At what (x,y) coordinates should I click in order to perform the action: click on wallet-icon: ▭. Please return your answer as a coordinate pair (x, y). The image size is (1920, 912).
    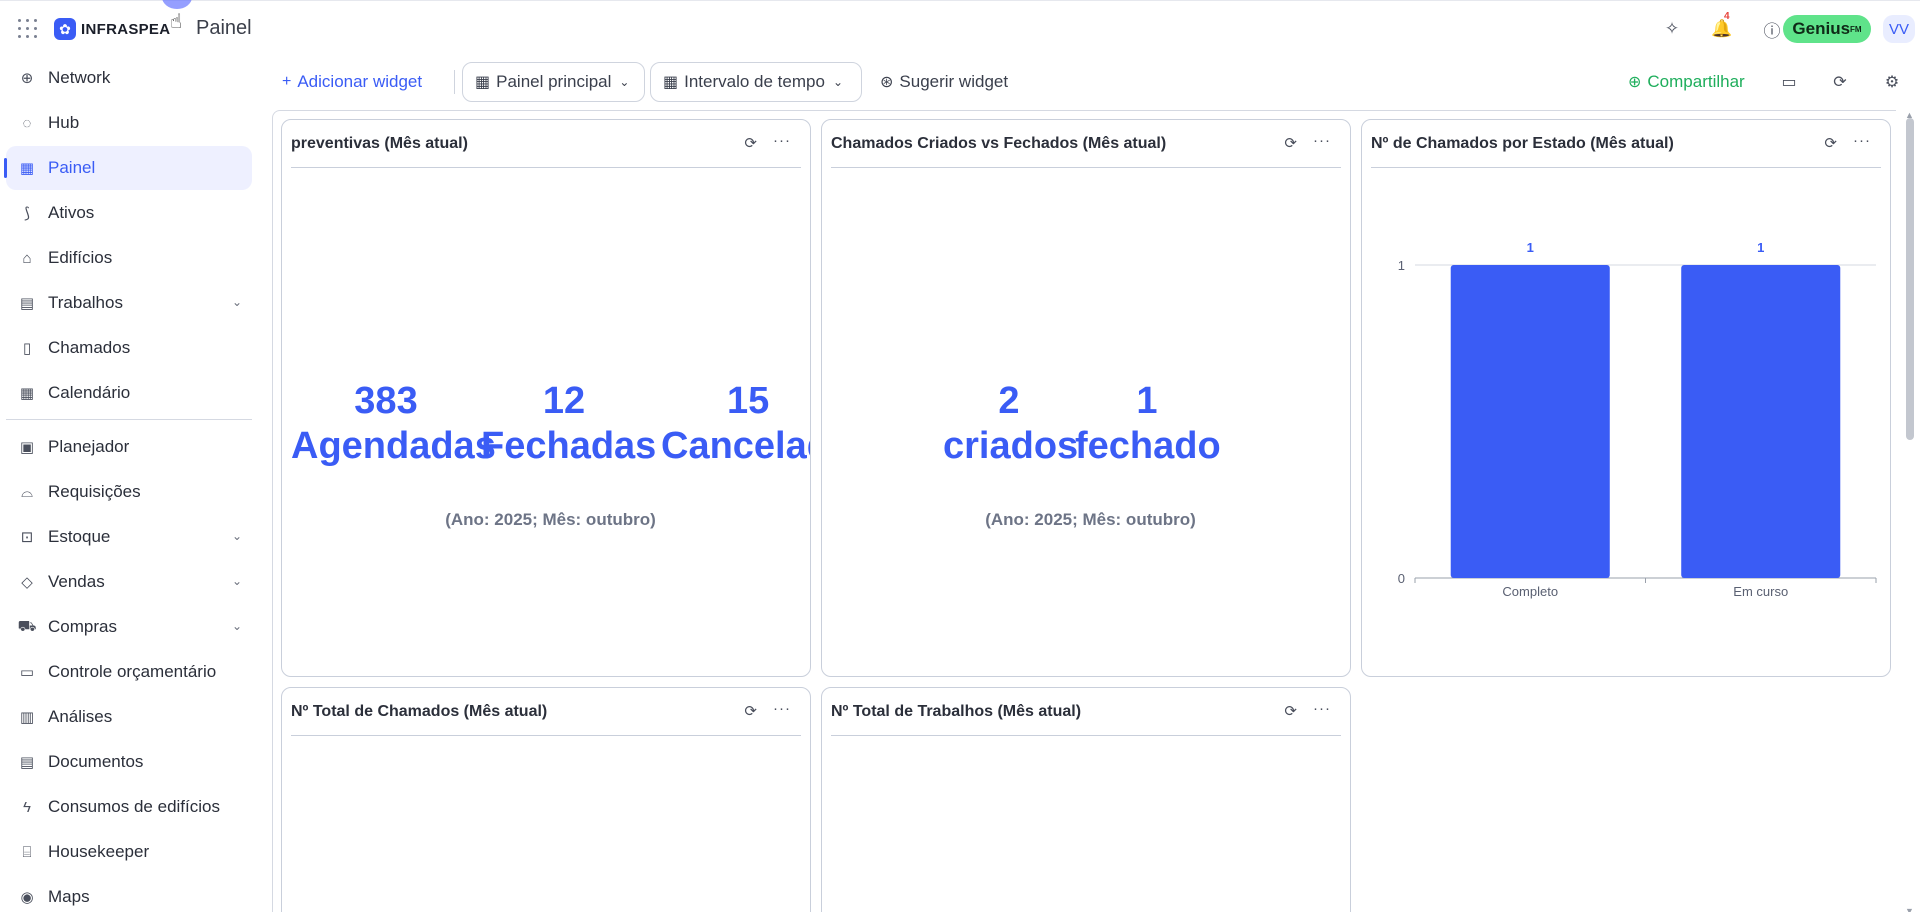
    Looking at the image, I should click on (27, 672).